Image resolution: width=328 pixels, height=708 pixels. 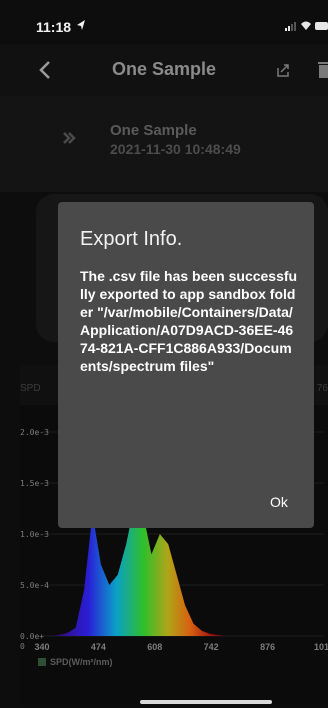 What do you see at coordinates (267, 647) in the screenshot?
I see `x-tick-label: 876` at bounding box center [267, 647].